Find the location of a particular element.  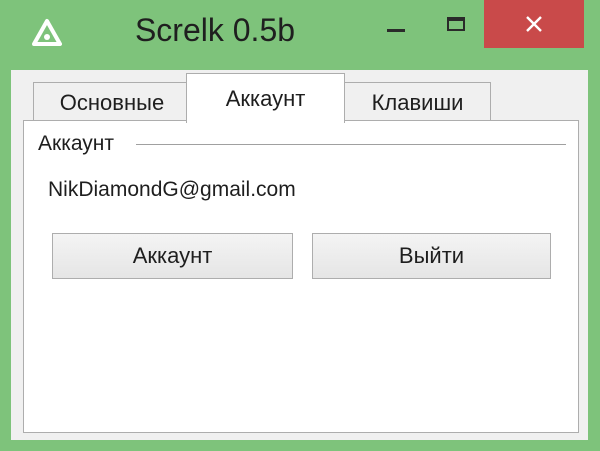

account-button: Аккаунт is located at coordinates (172, 256).